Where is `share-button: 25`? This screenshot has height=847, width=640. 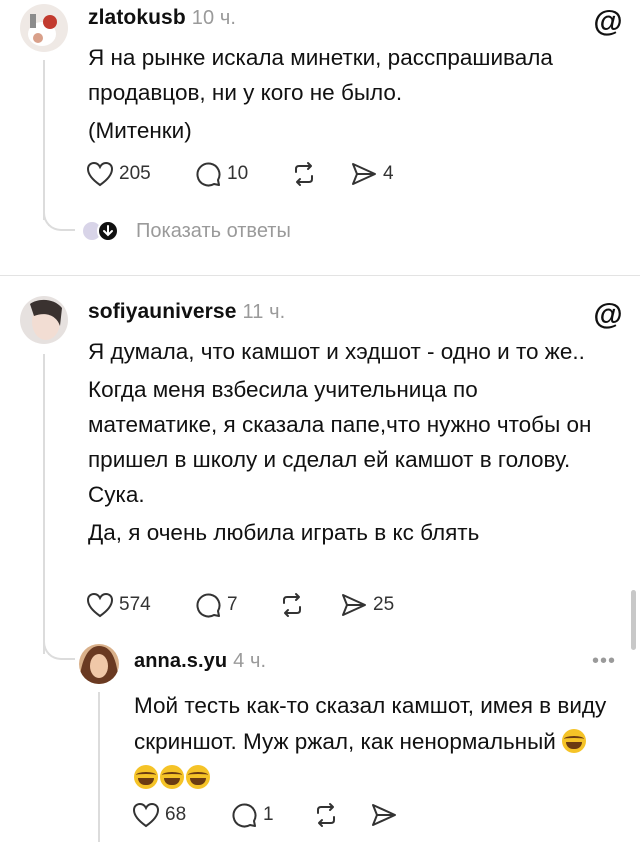 share-button: 25 is located at coordinates (367, 605).